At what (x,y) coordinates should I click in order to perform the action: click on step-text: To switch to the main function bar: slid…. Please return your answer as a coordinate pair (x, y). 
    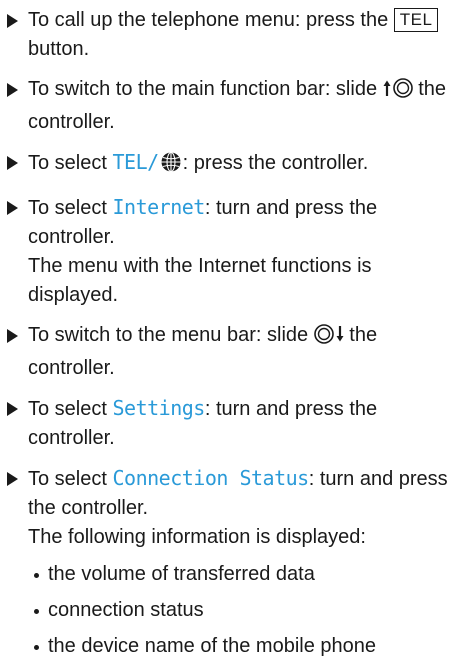
    Looking at the image, I should click on (203, 89).